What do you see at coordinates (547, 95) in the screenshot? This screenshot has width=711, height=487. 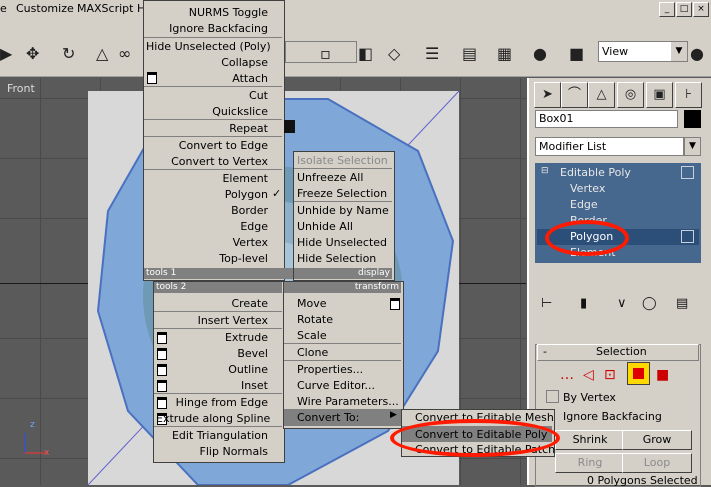 I see `create-tab-icon: ➤` at bounding box center [547, 95].